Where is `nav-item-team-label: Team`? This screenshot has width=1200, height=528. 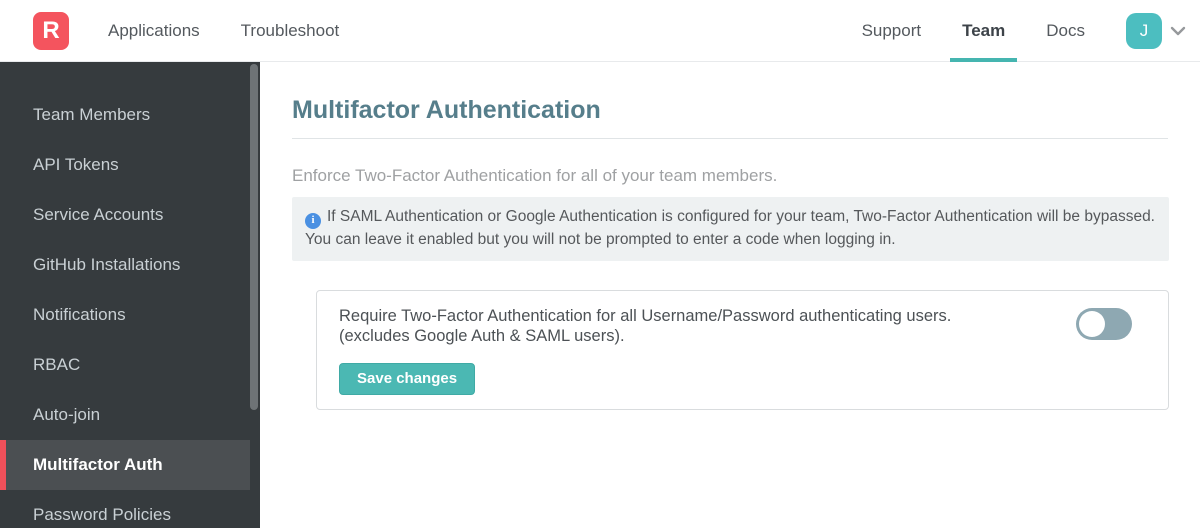 nav-item-team-label: Team is located at coordinates (984, 30).